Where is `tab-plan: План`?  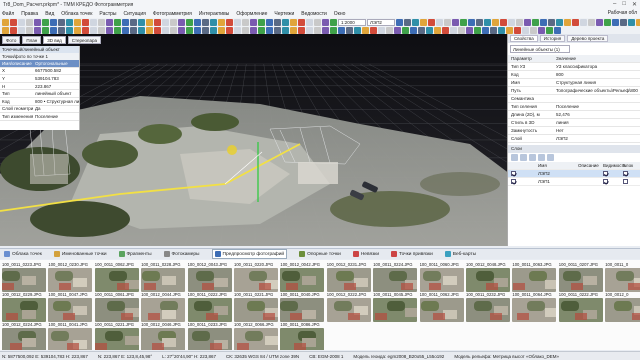 tab-plan: План is located at coordinates (32, 40).